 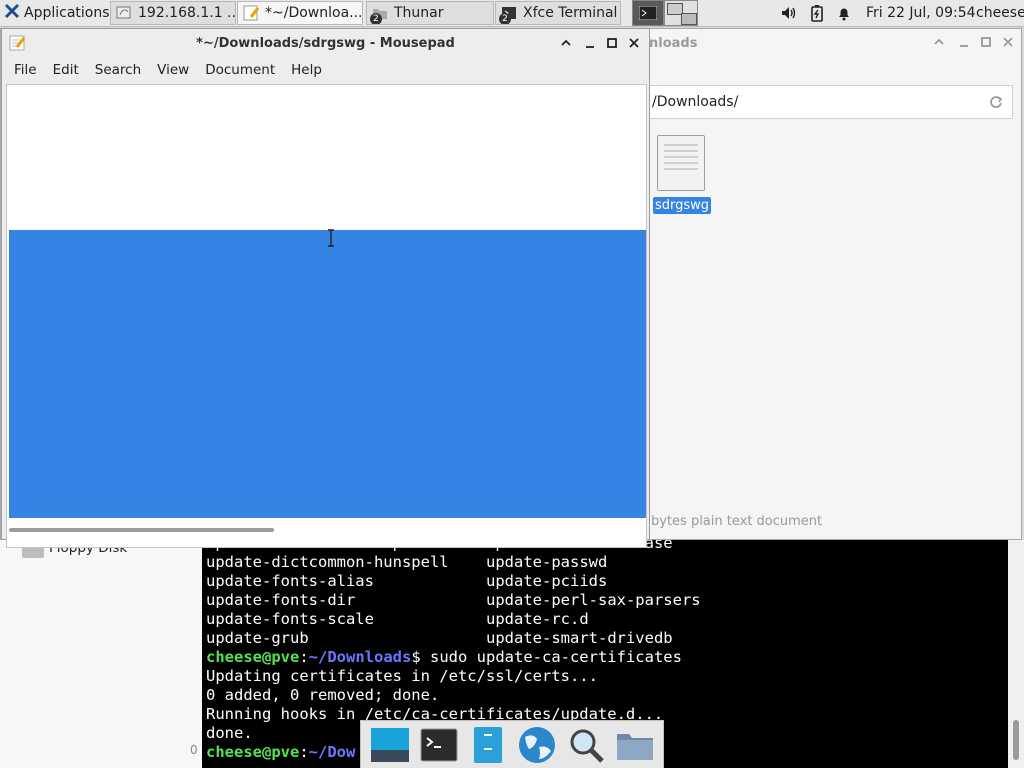 I want to click on window-title: *~/Downloads/sdrgswg - Mousepad, so click(x=325, y=43).